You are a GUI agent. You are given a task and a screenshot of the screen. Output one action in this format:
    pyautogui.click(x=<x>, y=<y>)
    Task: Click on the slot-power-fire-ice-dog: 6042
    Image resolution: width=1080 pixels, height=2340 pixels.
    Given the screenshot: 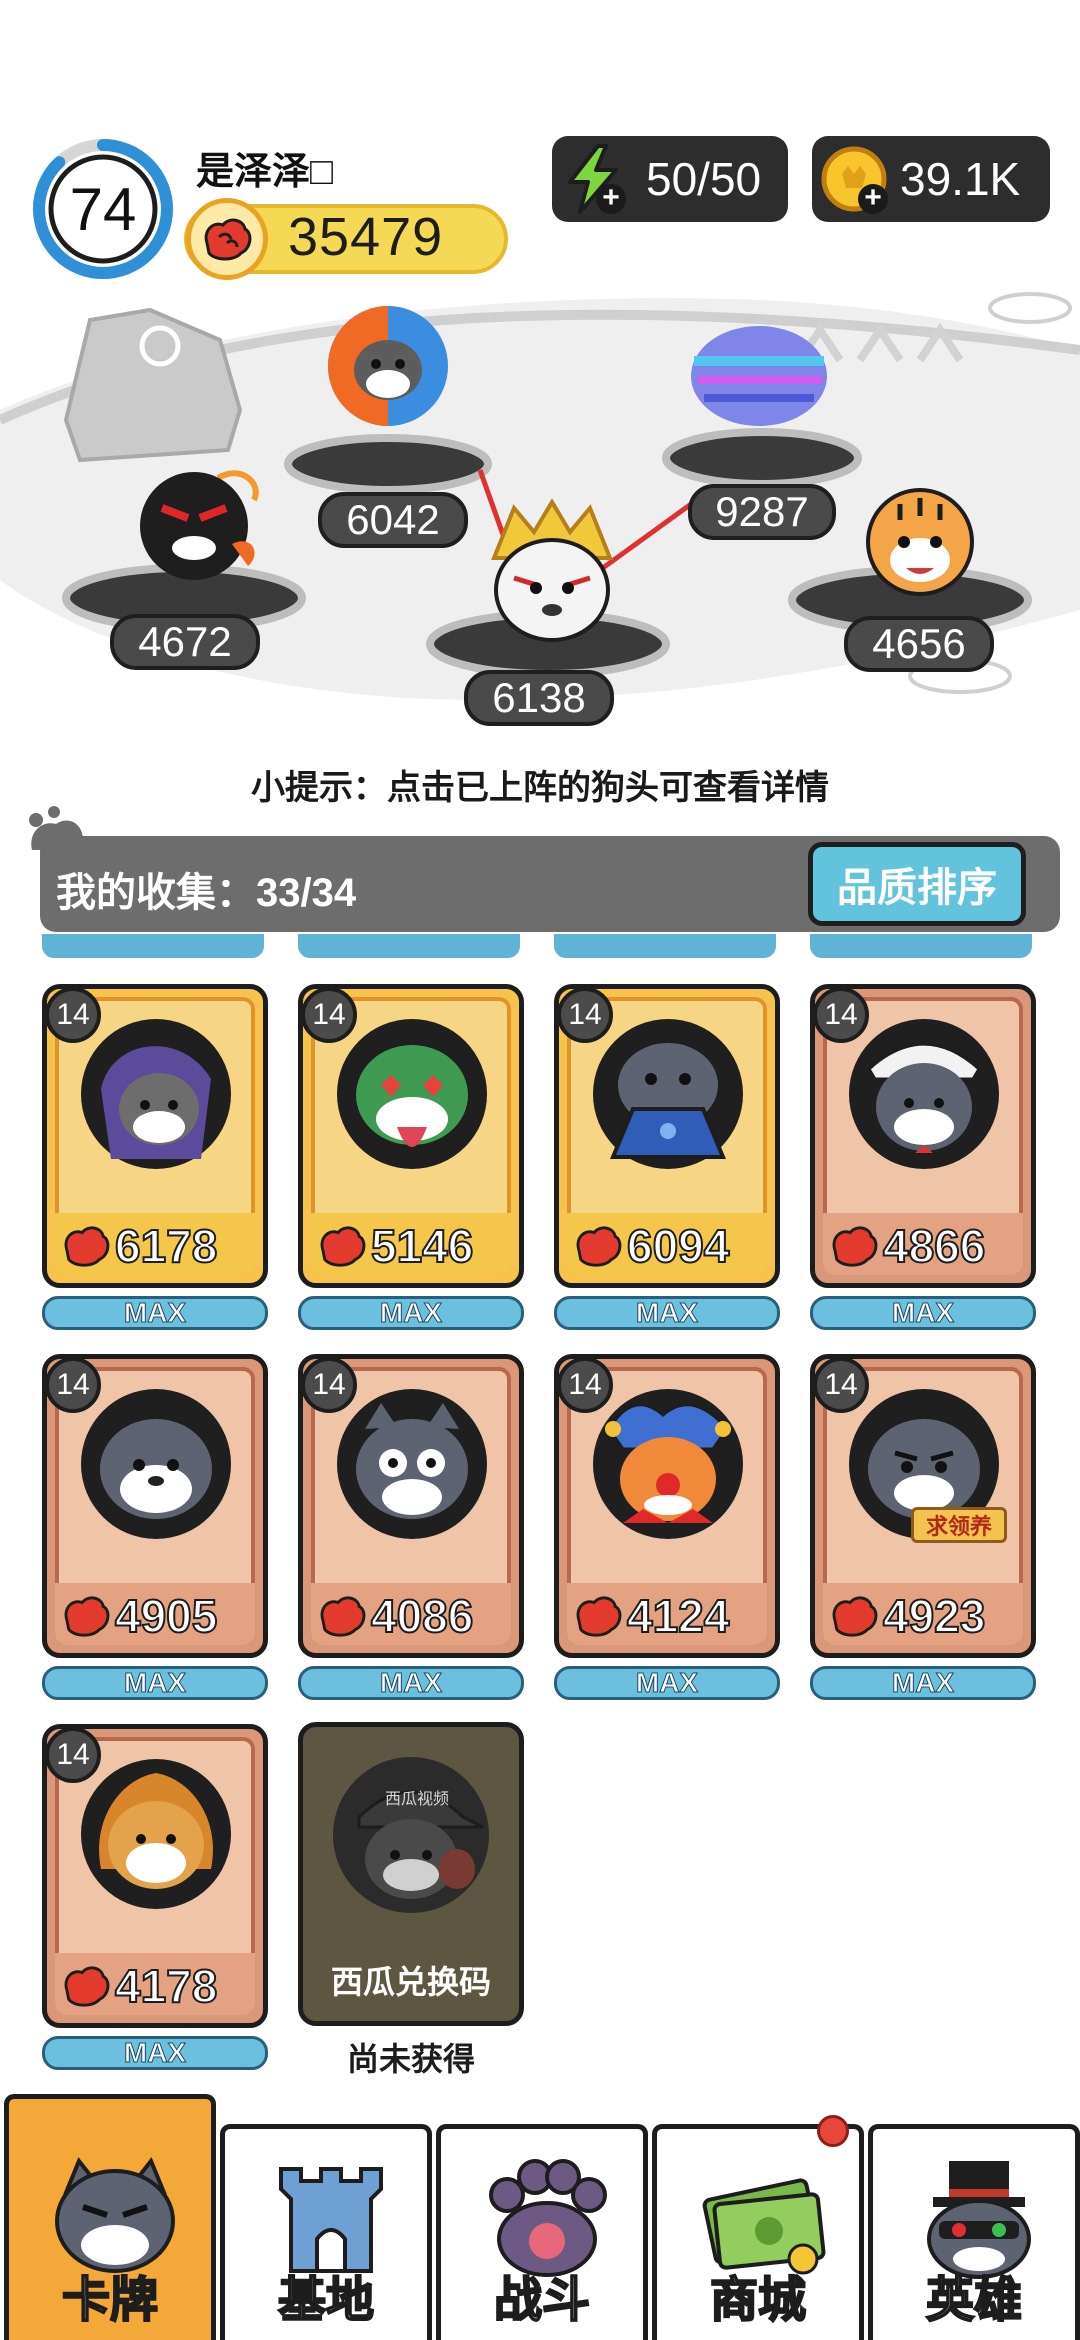 What is the action you would take?
    pyautogui.click(x=393, y=520)
    